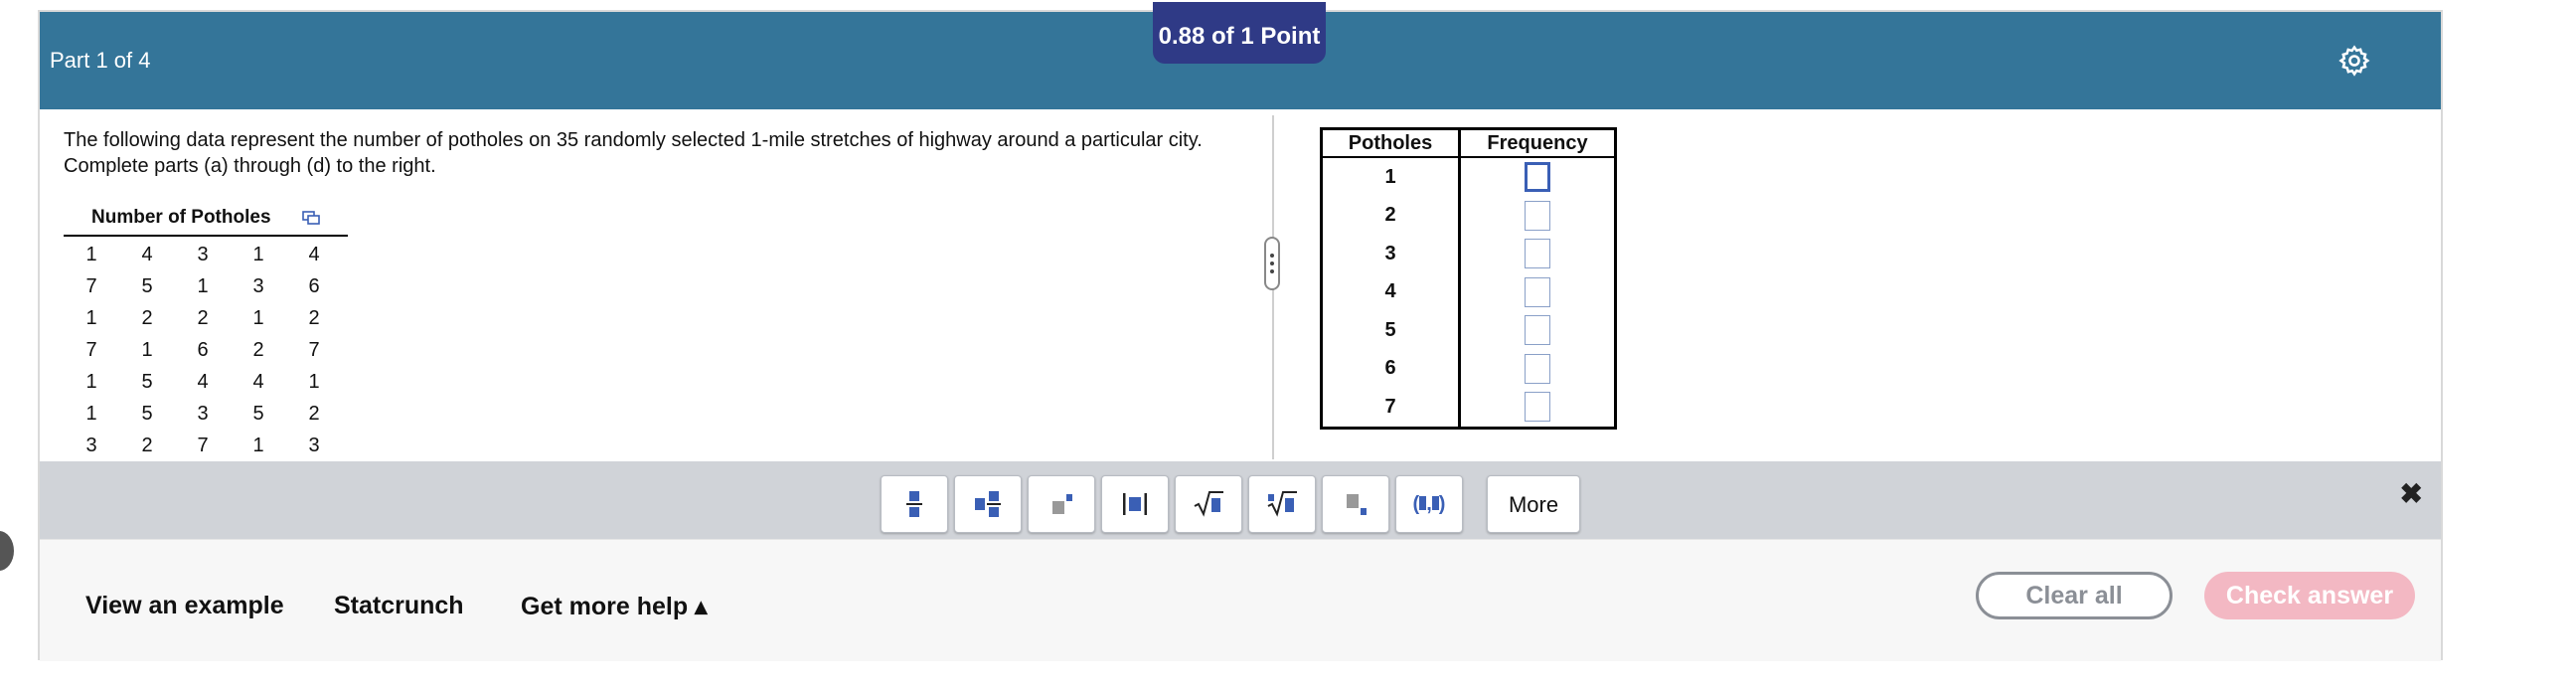  I want to click on nth-root-button, so click(1282, 504).